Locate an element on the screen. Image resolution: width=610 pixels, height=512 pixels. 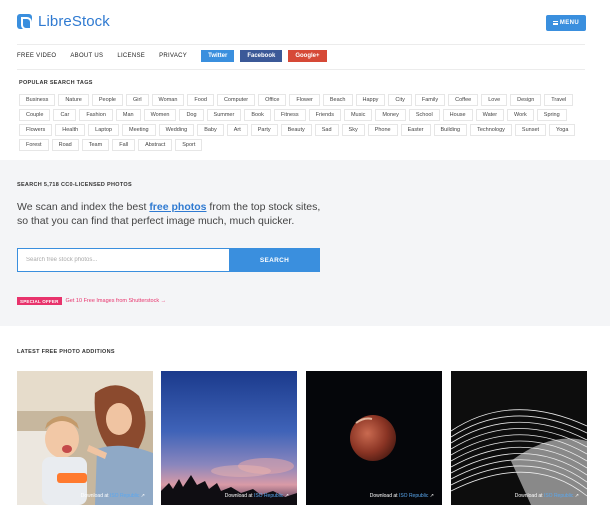
tag-spring: Spring is located at coordinates (551, 115).